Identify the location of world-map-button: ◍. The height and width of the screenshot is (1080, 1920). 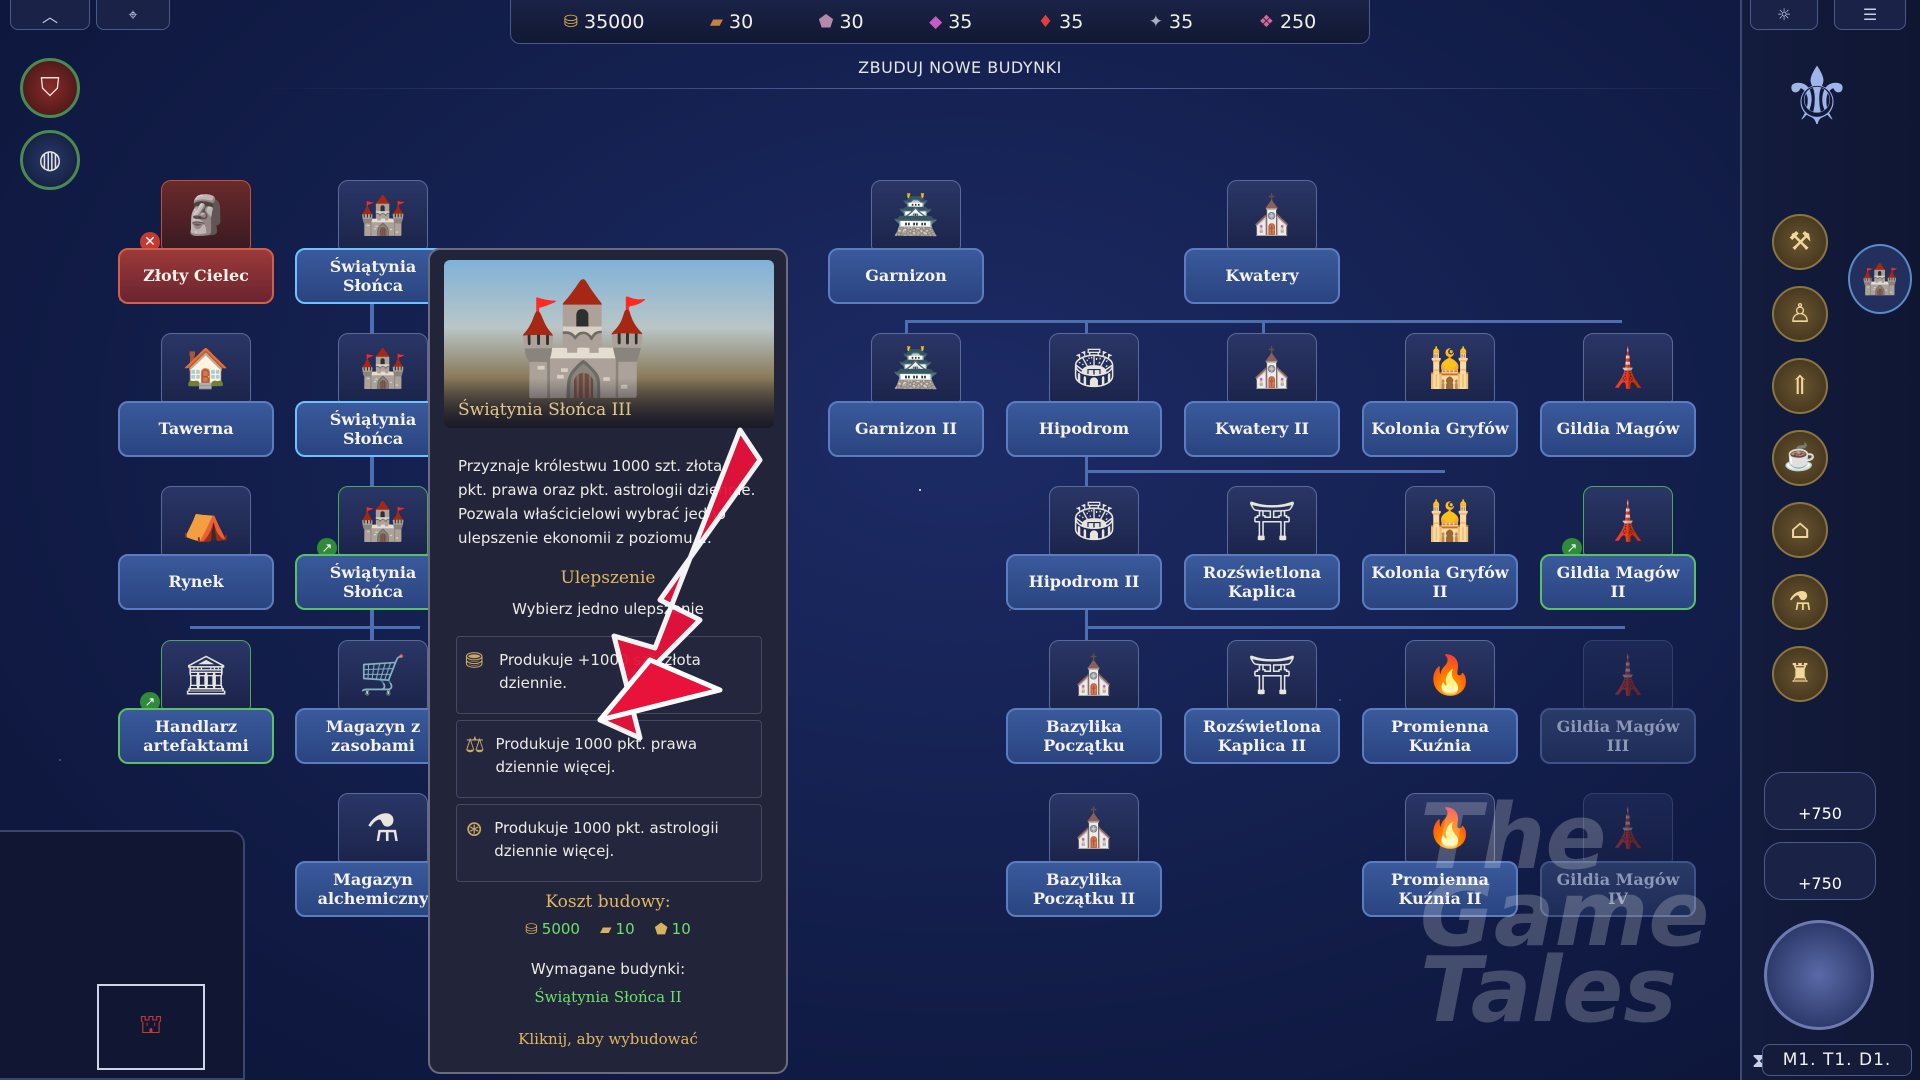
(50, 160).